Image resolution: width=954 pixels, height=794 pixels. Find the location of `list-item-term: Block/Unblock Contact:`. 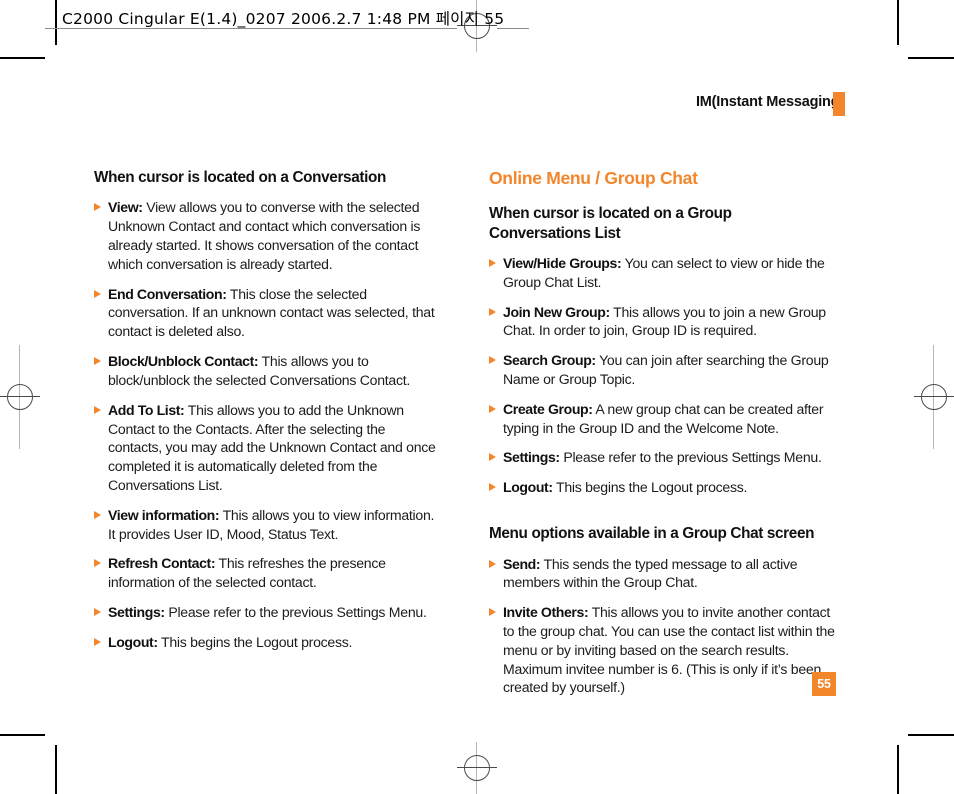

list-item-term: Block/Unblock Contact: is located at coordinates (183, 361).